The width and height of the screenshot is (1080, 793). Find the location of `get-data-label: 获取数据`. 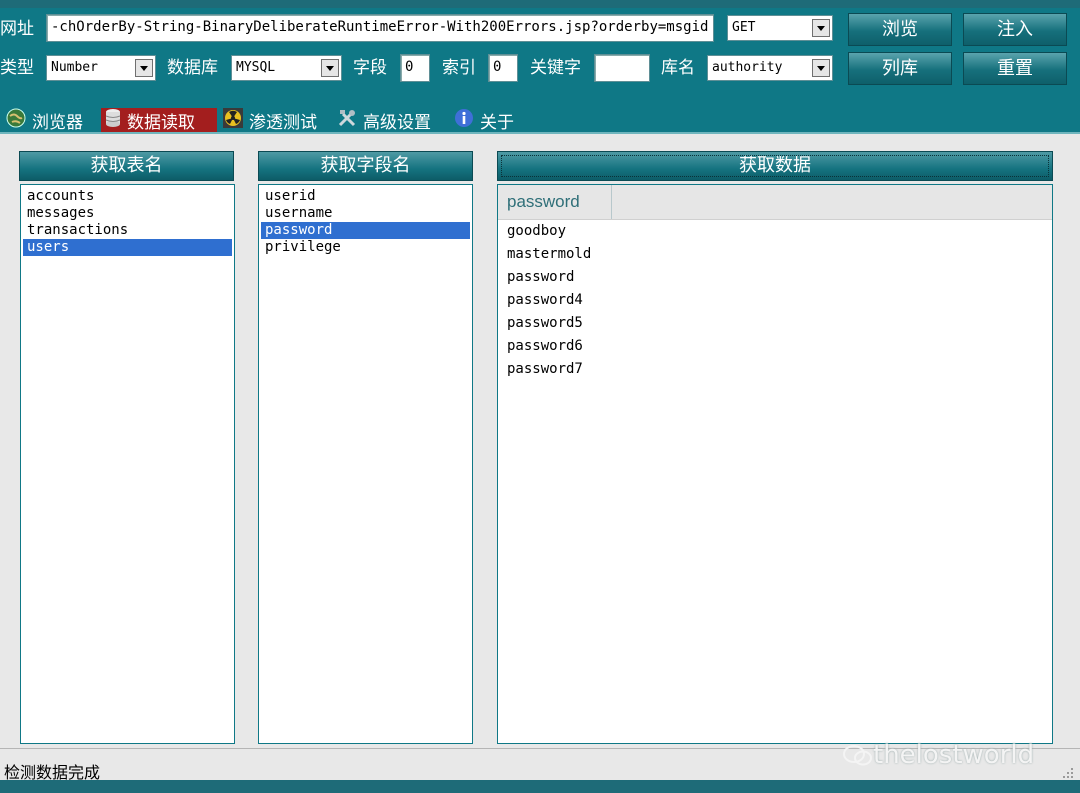

get-data-label: 获取数据 is located at coordinates (775, 165).